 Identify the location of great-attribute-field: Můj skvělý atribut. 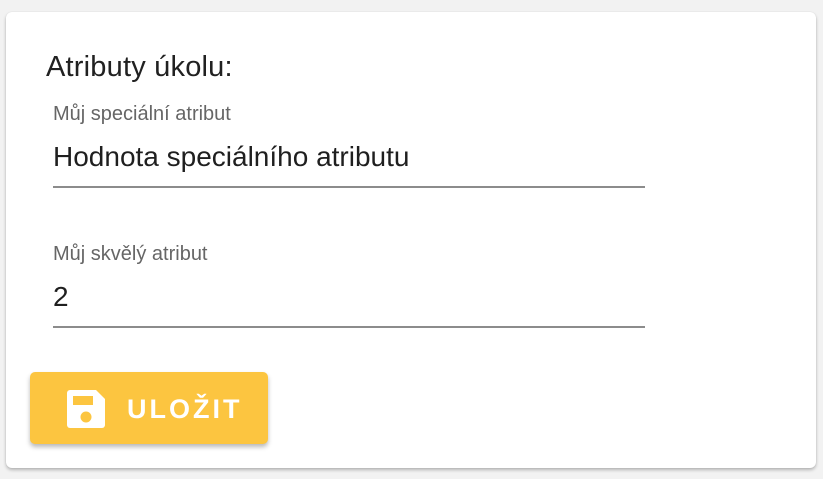
(349, 284).